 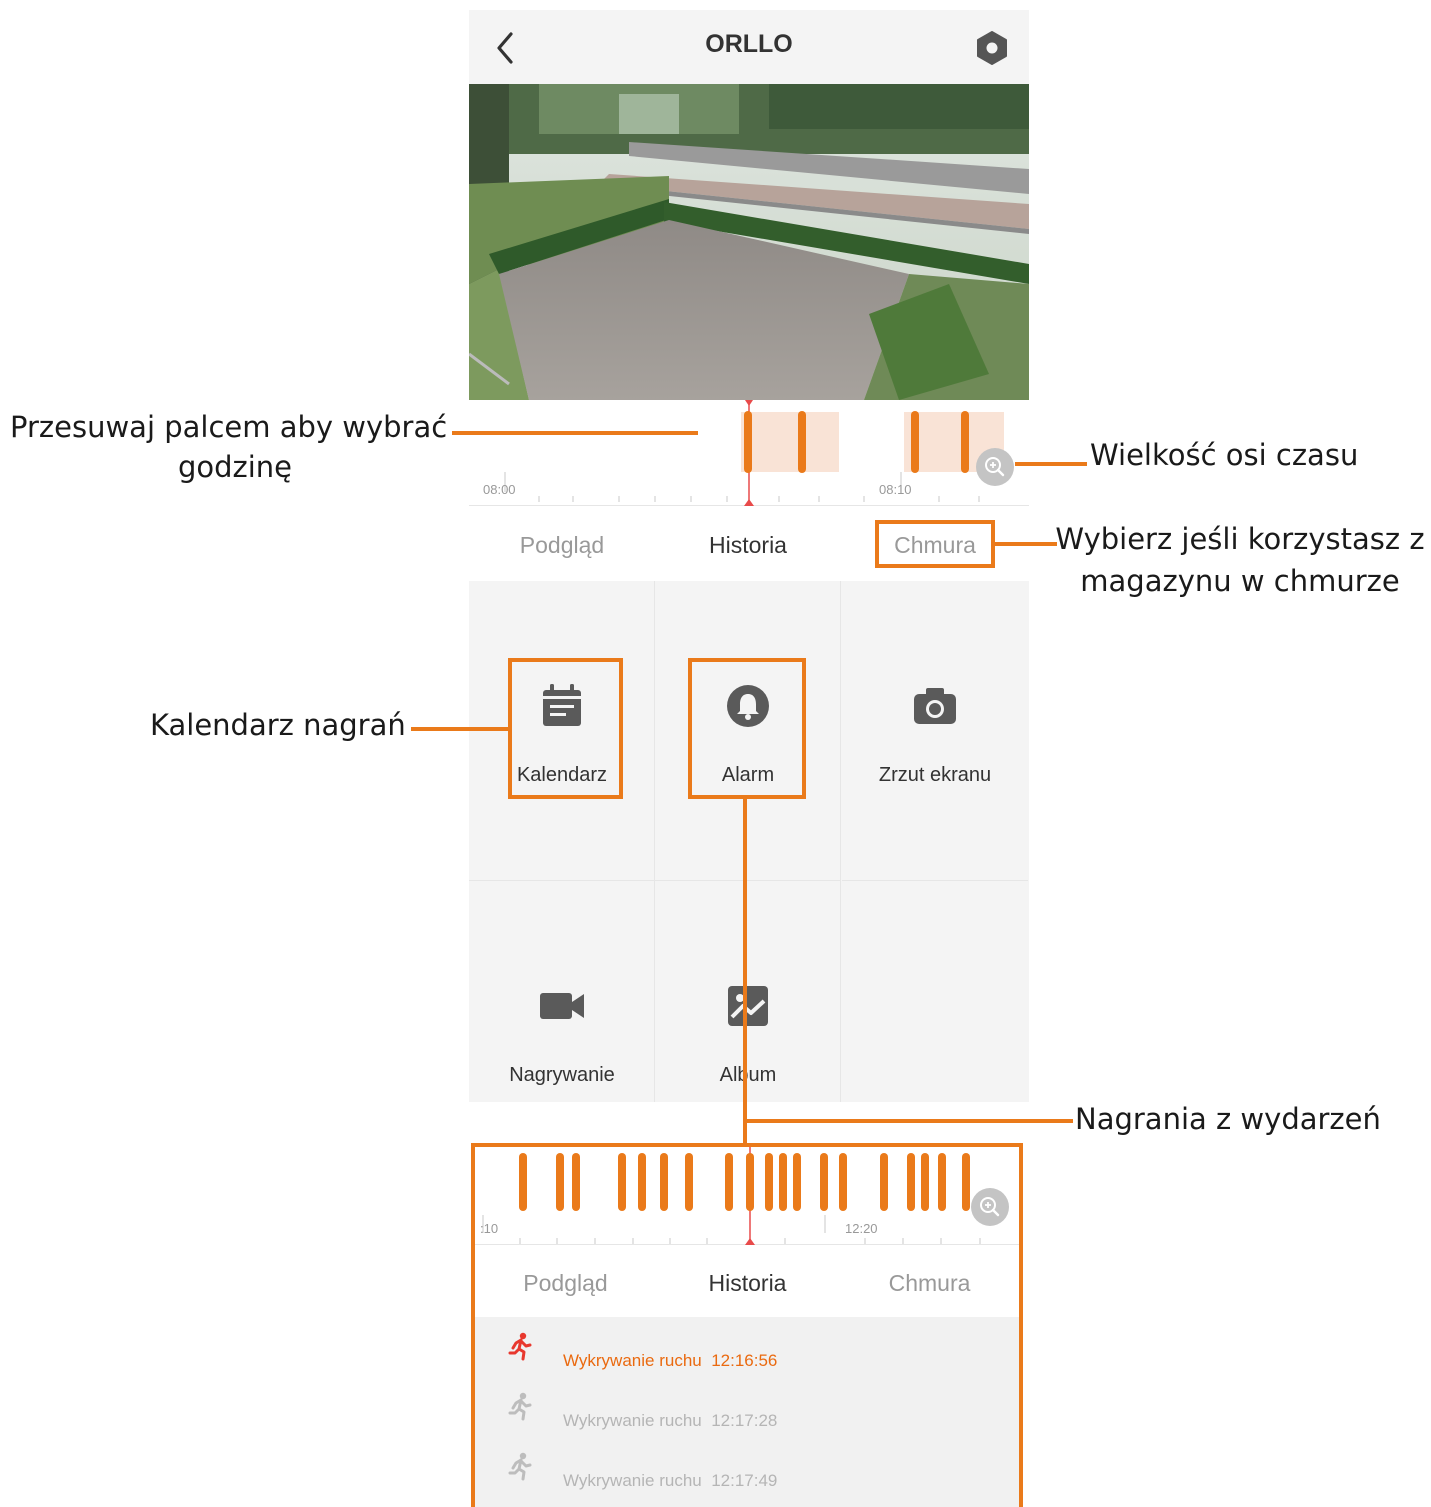 What do you see at coordinates (749, 242) in the screenshot?
I see `camera-live-view` at bounding box center [749, 242].